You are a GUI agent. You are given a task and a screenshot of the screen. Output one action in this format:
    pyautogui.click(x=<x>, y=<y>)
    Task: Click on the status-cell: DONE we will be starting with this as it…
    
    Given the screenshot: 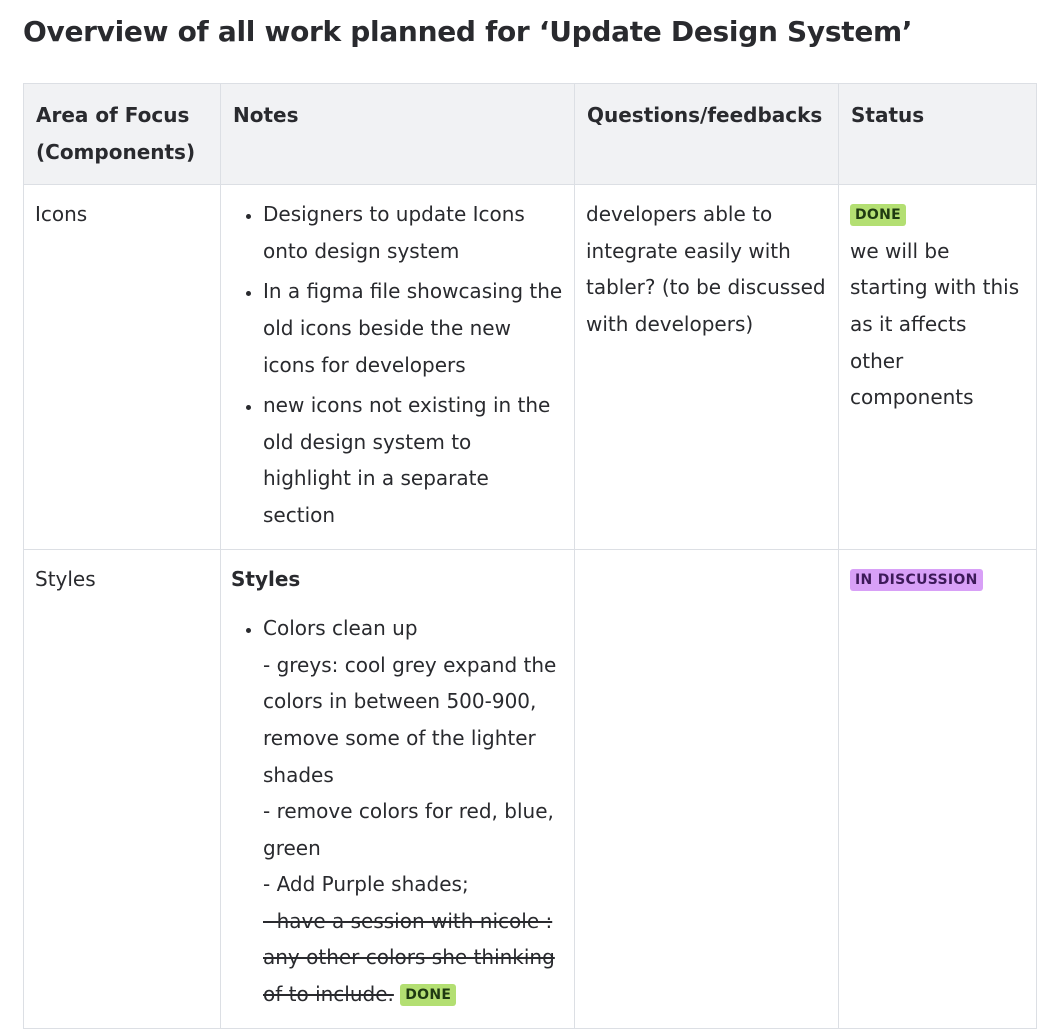 What is the action you would take?
    pyautogui.click(x=937, y=367)
    